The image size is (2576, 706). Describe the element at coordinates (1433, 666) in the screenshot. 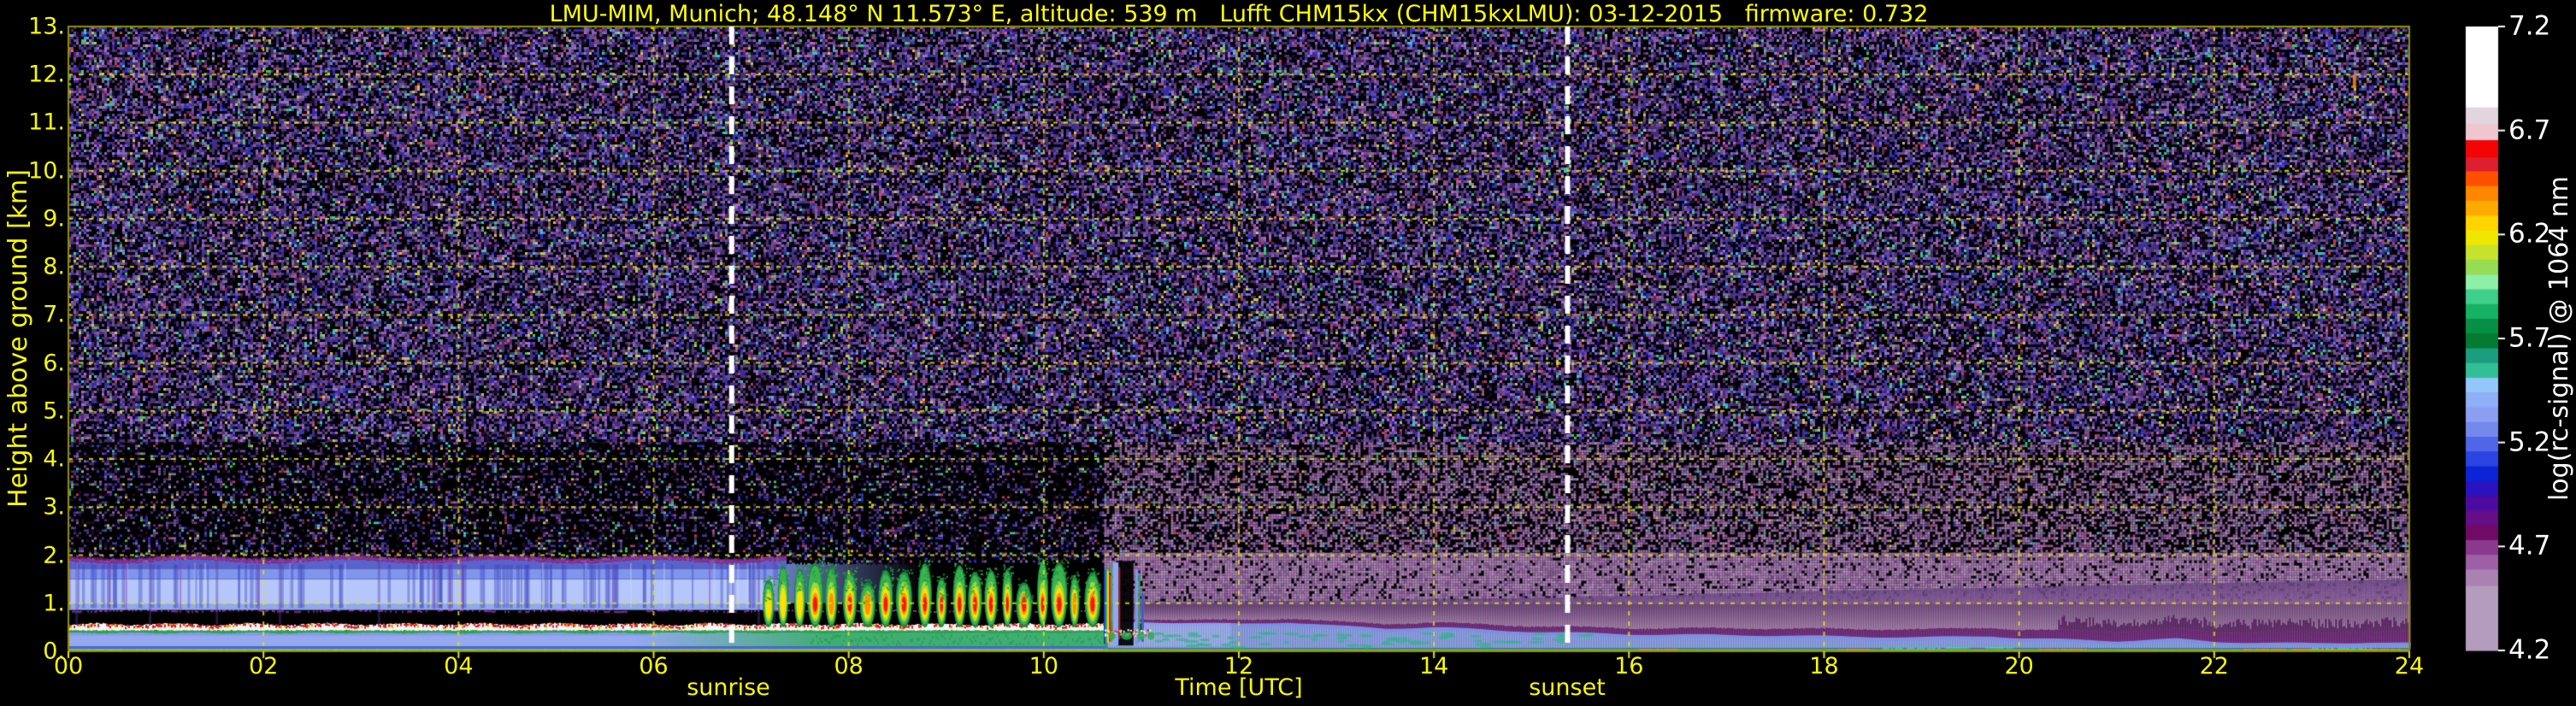

I see `x-tick-label: 14` at that location.